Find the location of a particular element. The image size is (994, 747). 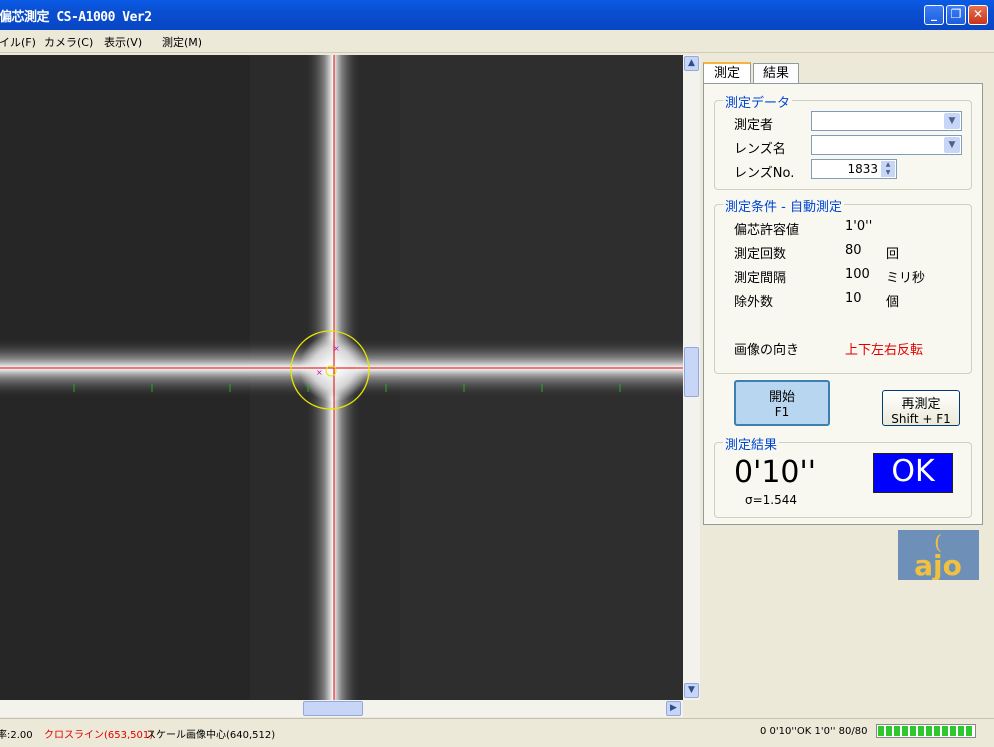

vertical-scroll-thumb is located at coordinates (691, 372).